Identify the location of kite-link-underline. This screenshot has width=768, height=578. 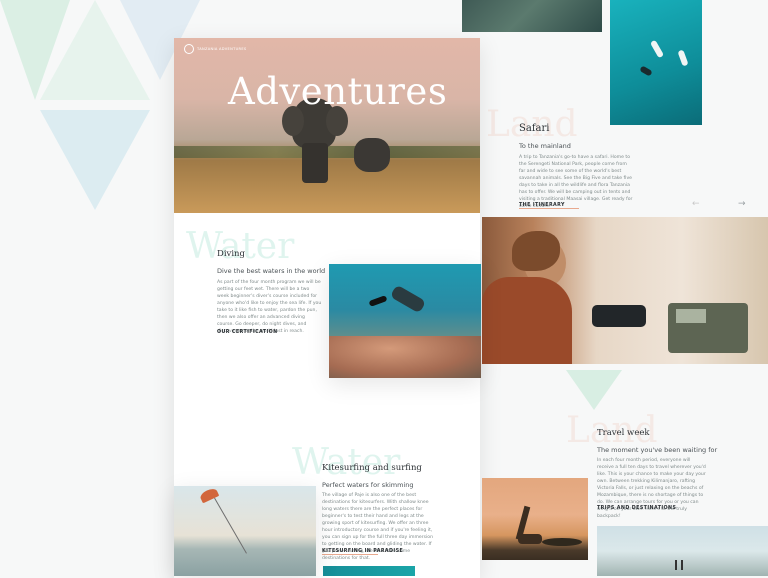
(350, 554).